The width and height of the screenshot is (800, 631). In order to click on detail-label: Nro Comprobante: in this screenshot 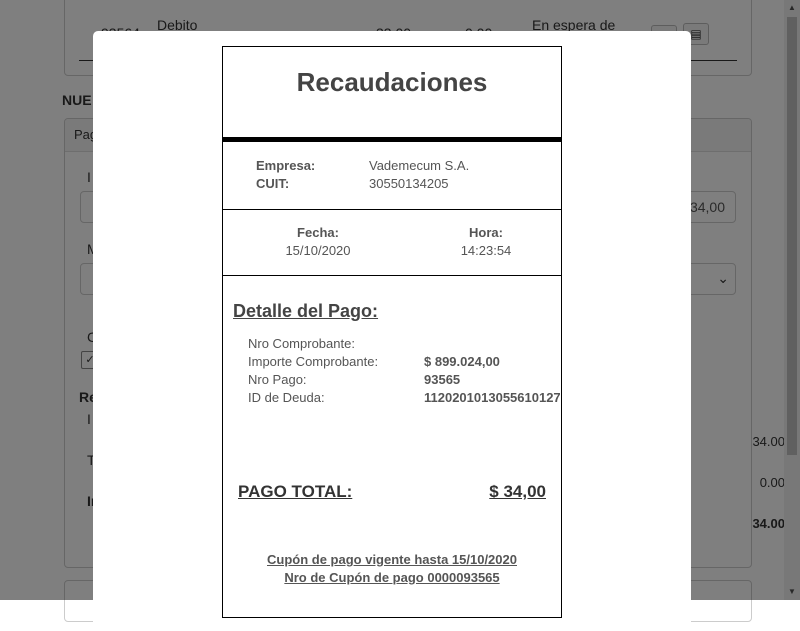, I will do `click(301, 343)`.